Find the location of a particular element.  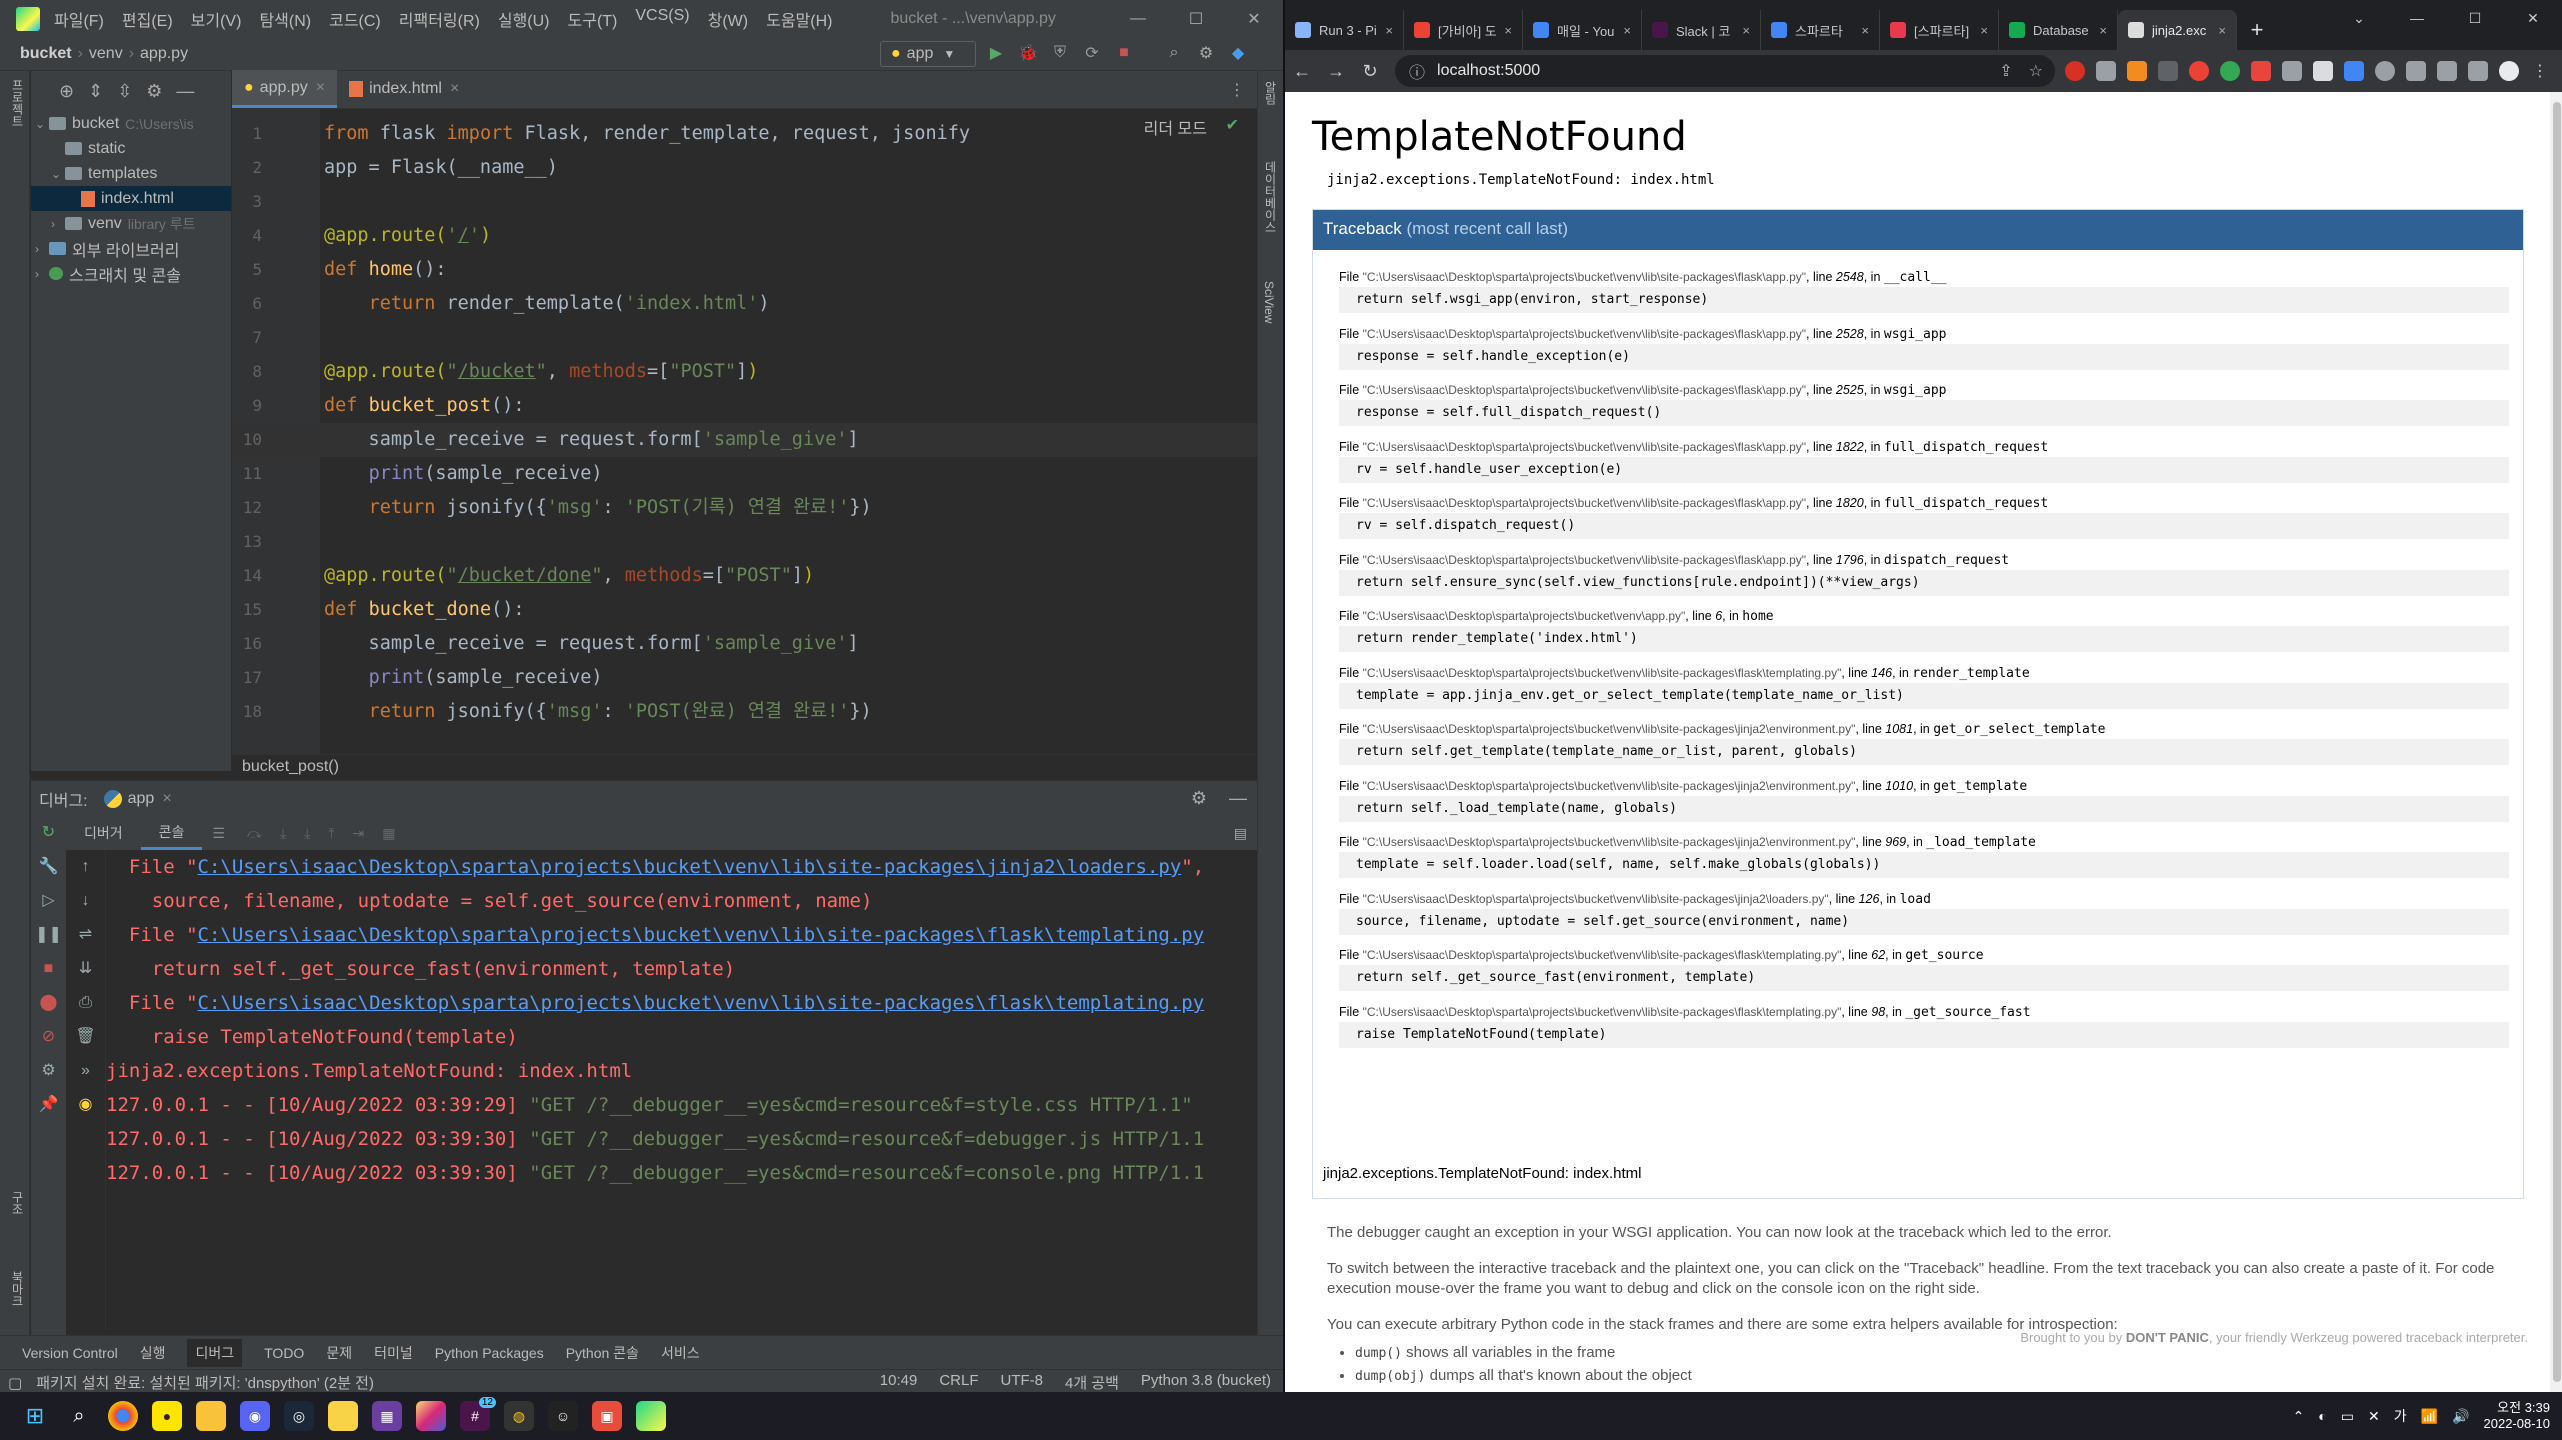

run-to-cursor-icon: ⇥ is located at coordinates (359, 833).